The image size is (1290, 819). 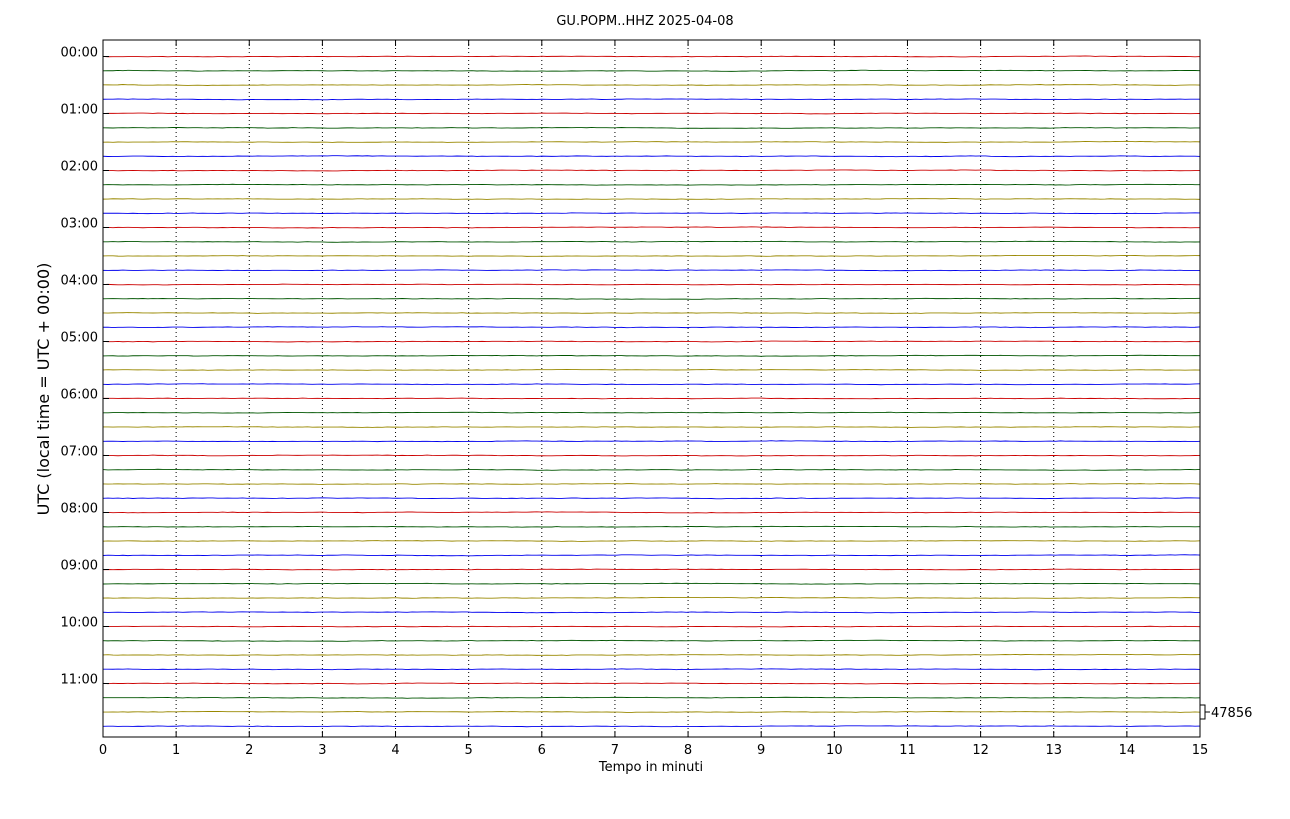 What do you see at coordinates (644, 21) in the screenshot?
I see `chart-title: GU.POPM..HHZ 2025-04-08` at bounding box center [644, 21].